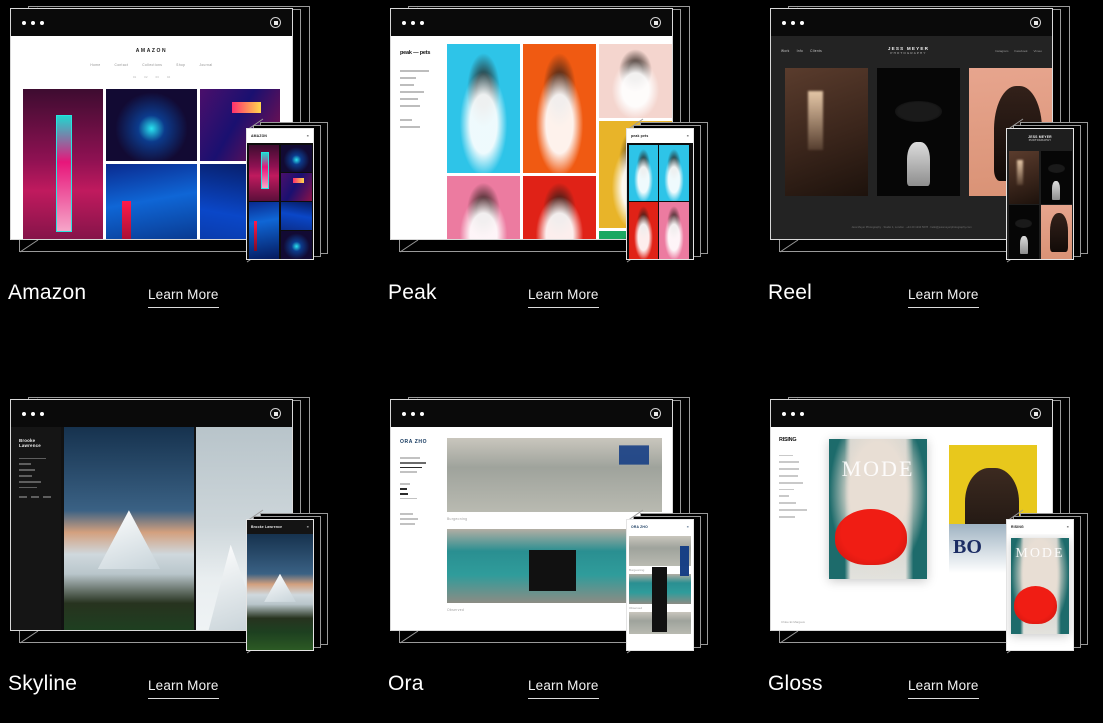 The height and width of the screenshot is (723, 1103). I want to click on phone-preview: ORA ZHO ≡ Burgeoning Observed, so click(660, 585).